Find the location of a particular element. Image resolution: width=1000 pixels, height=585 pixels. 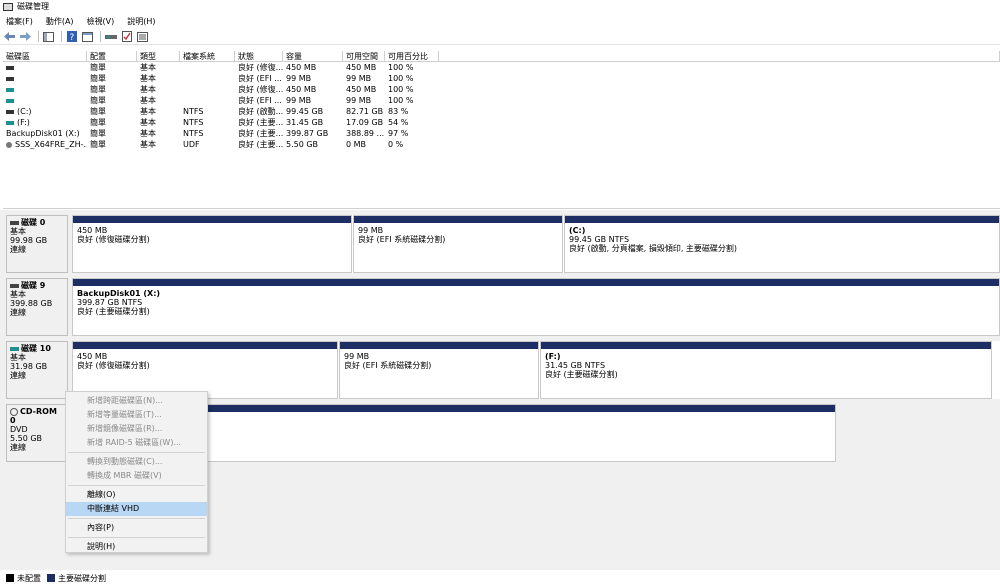

cell-capacity: 99.45 GB is located at coordinates (305, 111).